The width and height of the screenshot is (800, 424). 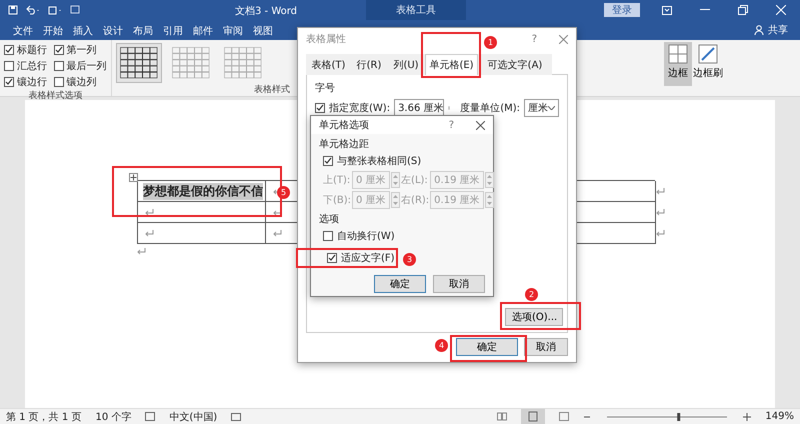 What do you see at coordinates (622, 10) in the screenshot?
I see `sign-in-button: 登录` at bounding box center [622, 10].